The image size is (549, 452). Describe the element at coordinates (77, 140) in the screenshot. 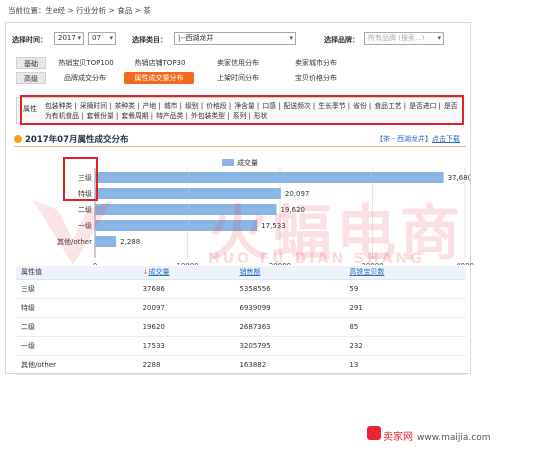

I see `title-text: 2017年07月属性成交分布` at that location.